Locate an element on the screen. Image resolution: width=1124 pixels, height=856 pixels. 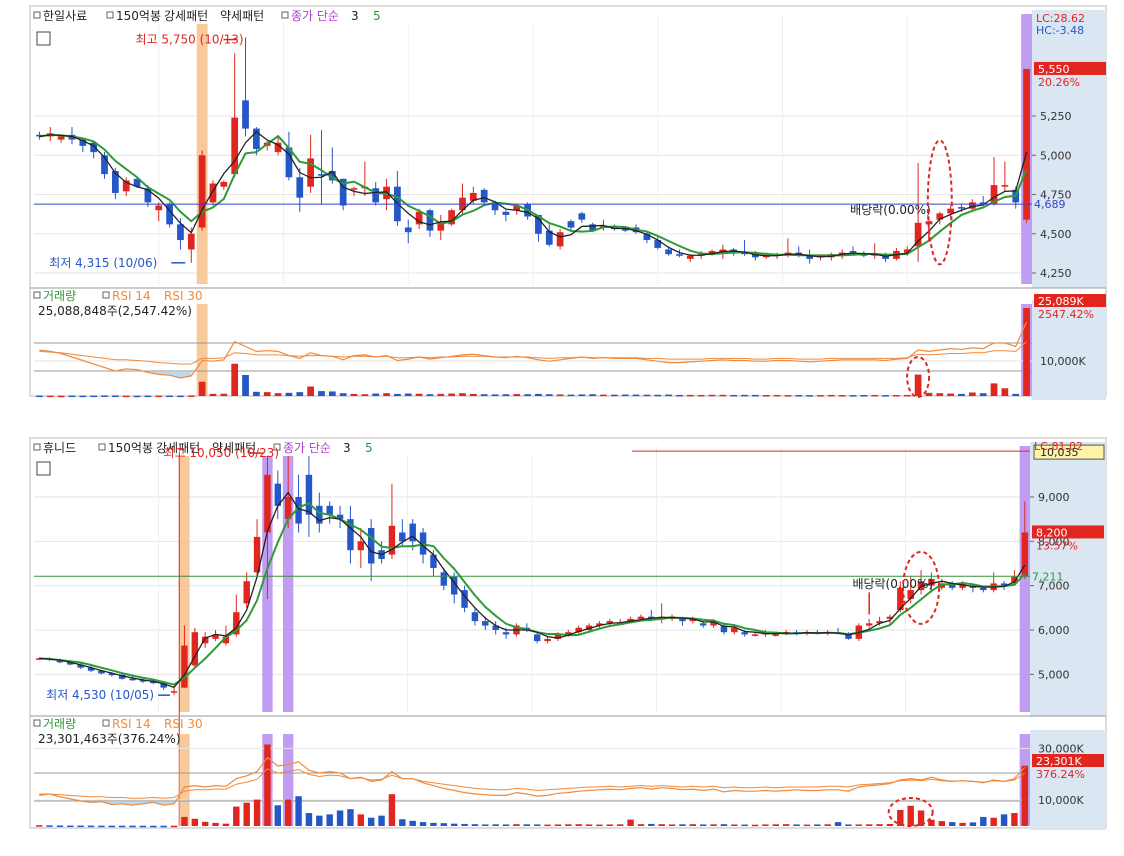
last-price-change: 20.26% is located at coordinates (1059, 82).